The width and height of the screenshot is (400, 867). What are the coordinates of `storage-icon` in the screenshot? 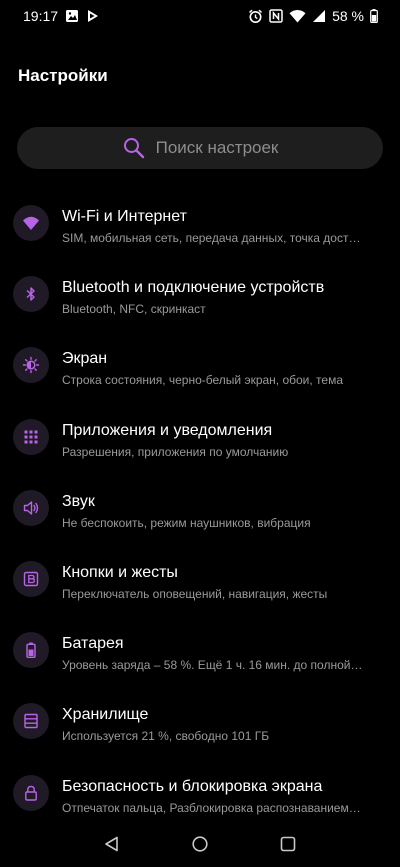 It's located at (31, 721).